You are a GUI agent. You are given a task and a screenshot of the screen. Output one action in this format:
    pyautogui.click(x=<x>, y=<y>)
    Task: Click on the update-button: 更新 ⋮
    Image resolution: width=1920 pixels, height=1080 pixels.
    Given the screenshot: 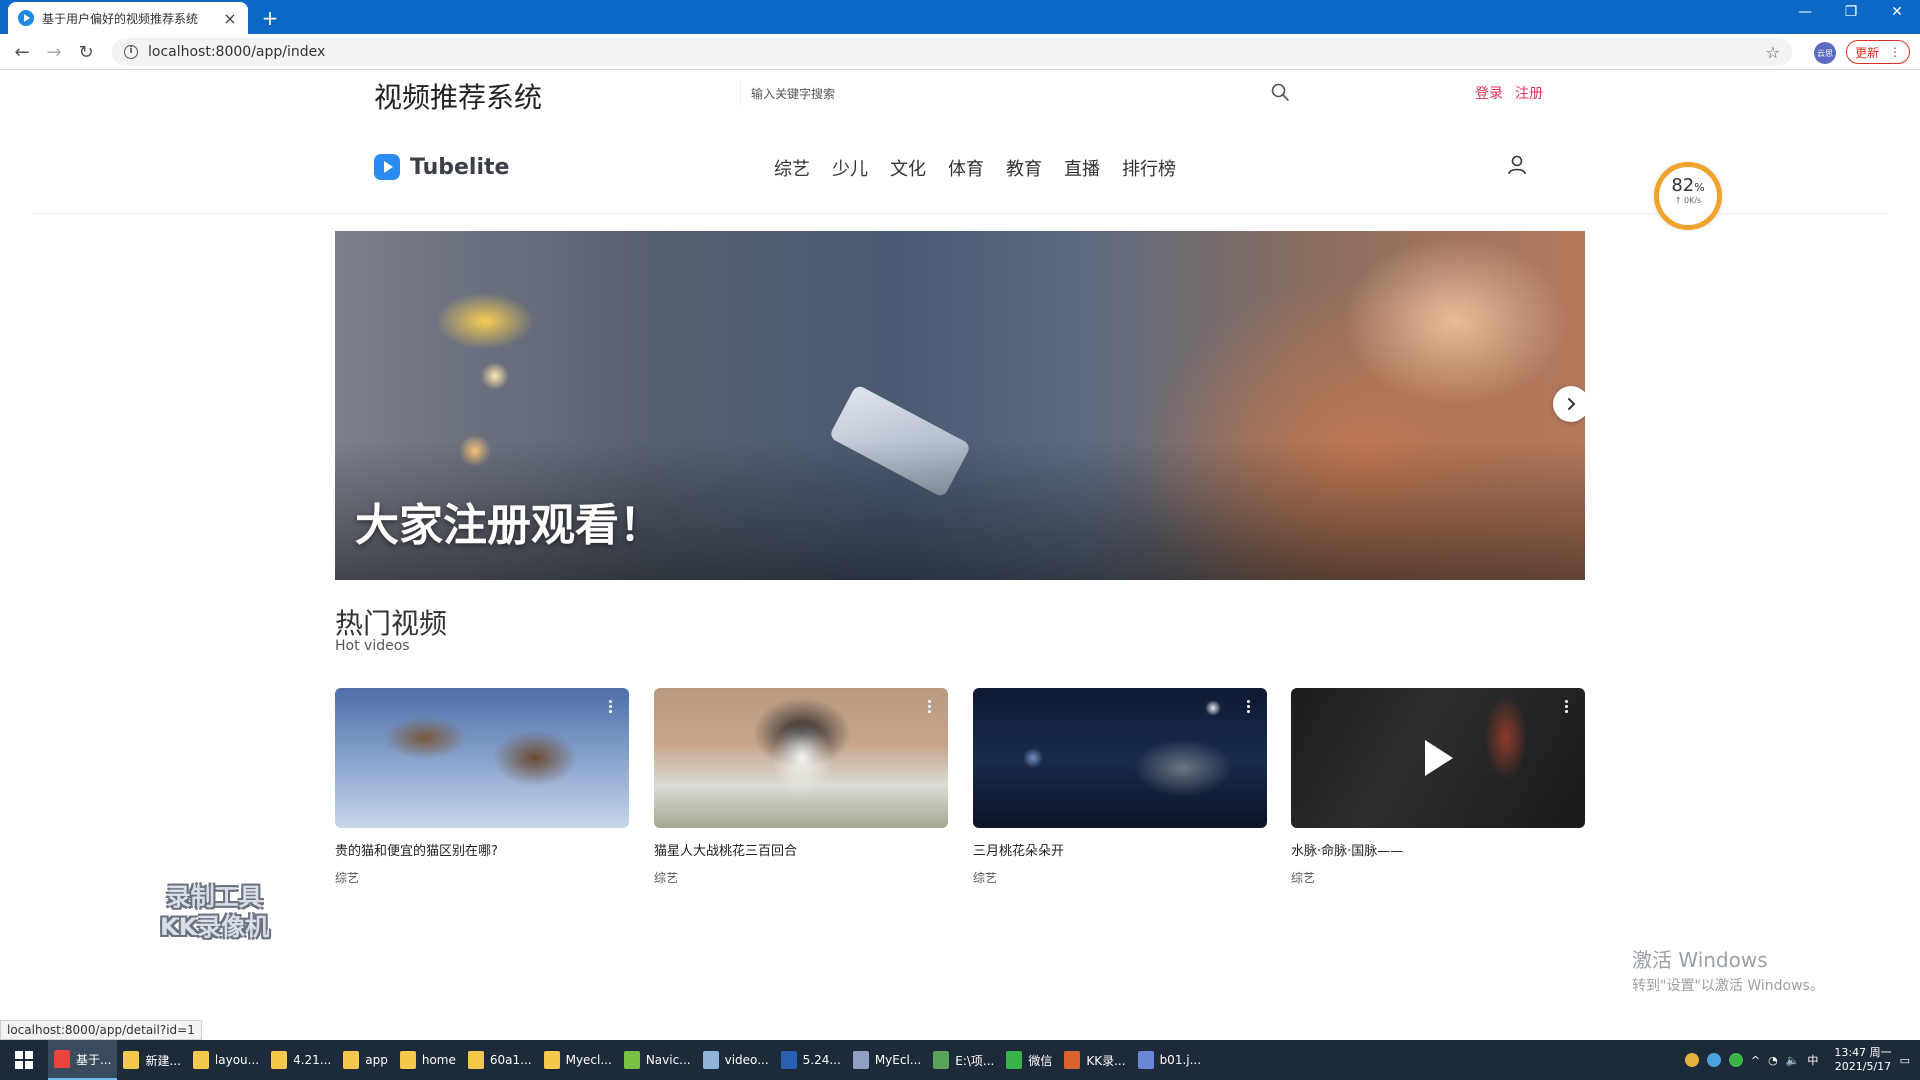 What is the action you would take?
    pyautogui.click(x=1878, y=52)
    